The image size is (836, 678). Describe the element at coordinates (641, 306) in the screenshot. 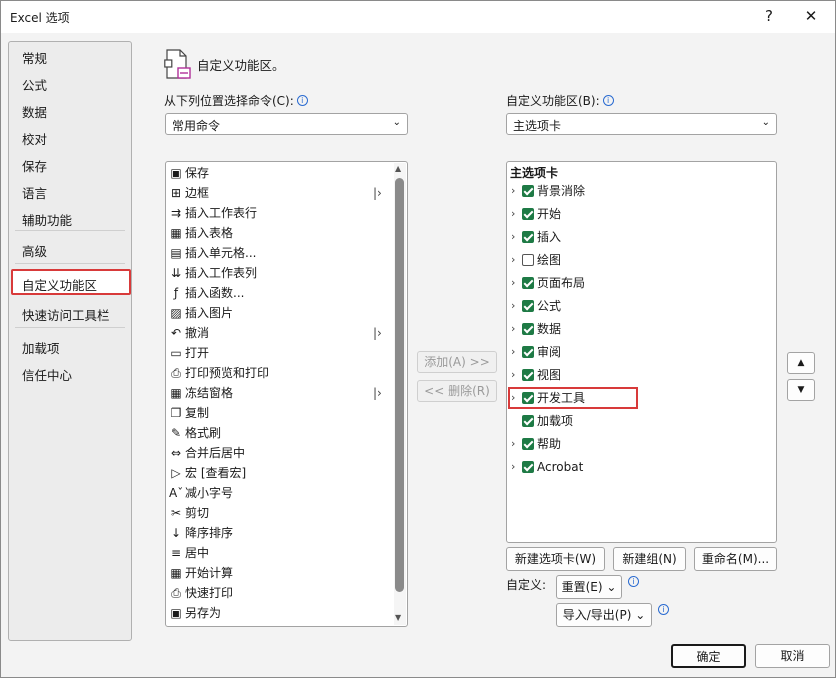

I see `ribbon-tab-item: › 公式` at that location.